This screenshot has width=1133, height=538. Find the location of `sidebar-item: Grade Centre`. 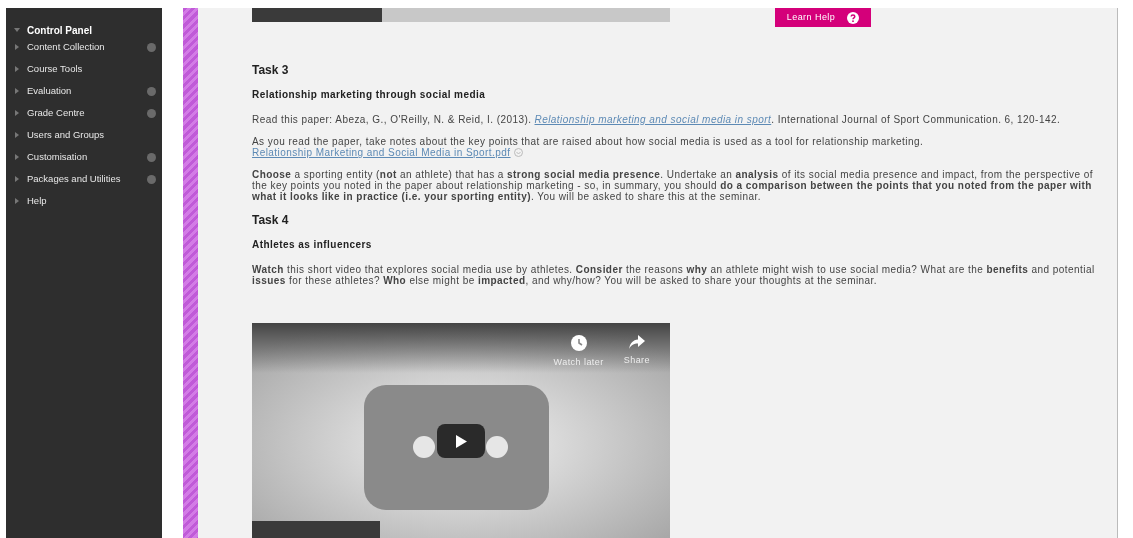

sidebar-item: Grade Centre is located at coordinates (83, 113).